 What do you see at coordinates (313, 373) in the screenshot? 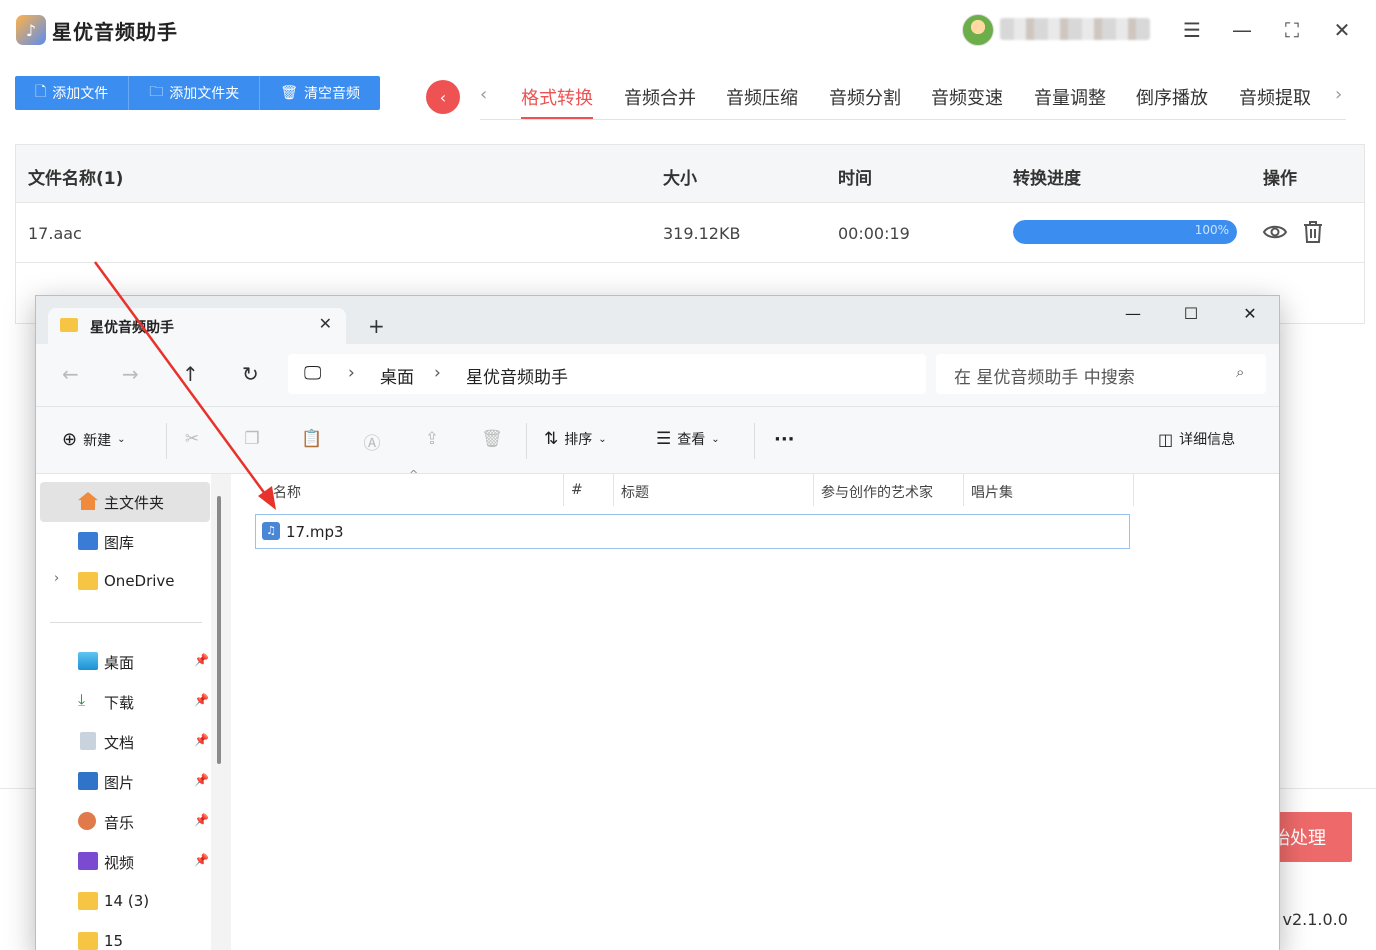
I see `computer-icon: 🖵` at bounding box center [313, 373].